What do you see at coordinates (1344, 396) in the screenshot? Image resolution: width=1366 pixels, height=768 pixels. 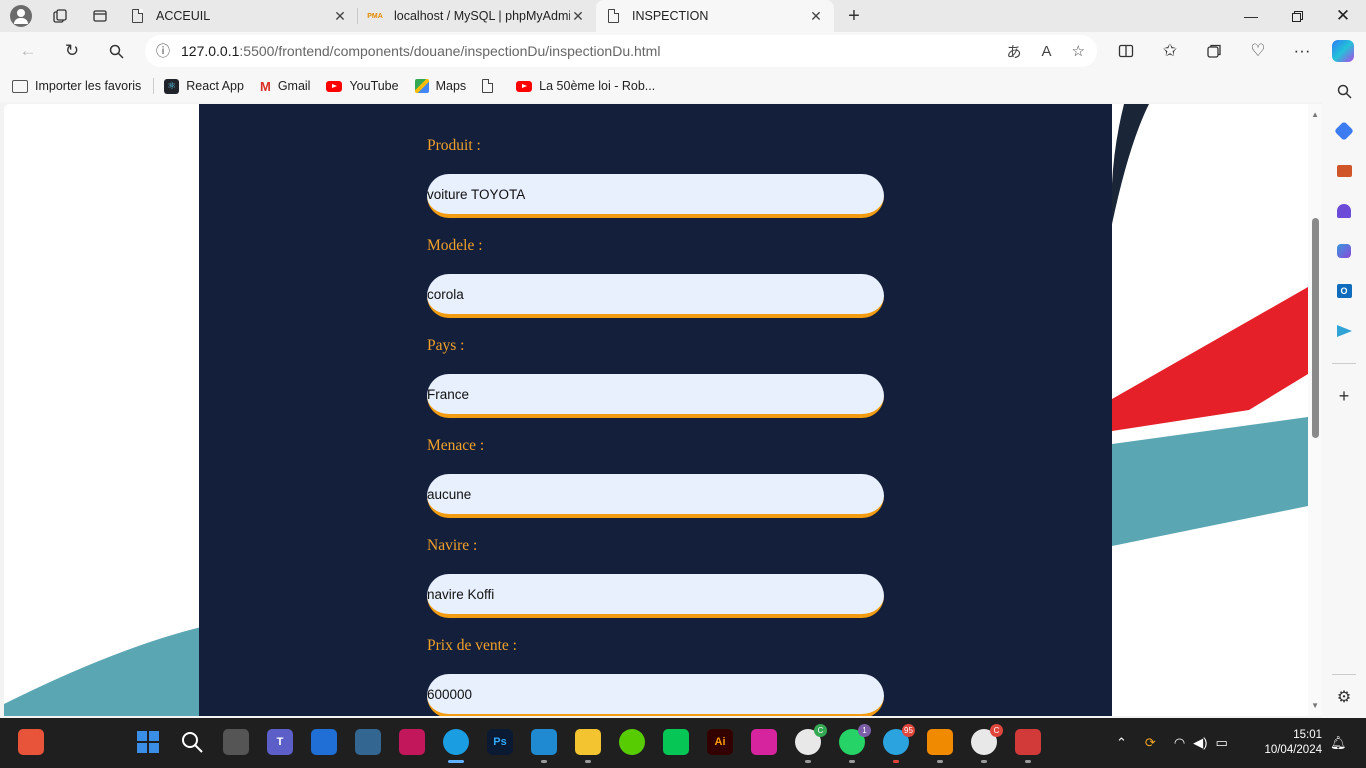 I see `add-sidebar-app-icon: +` at bounding box center [1344, 396].